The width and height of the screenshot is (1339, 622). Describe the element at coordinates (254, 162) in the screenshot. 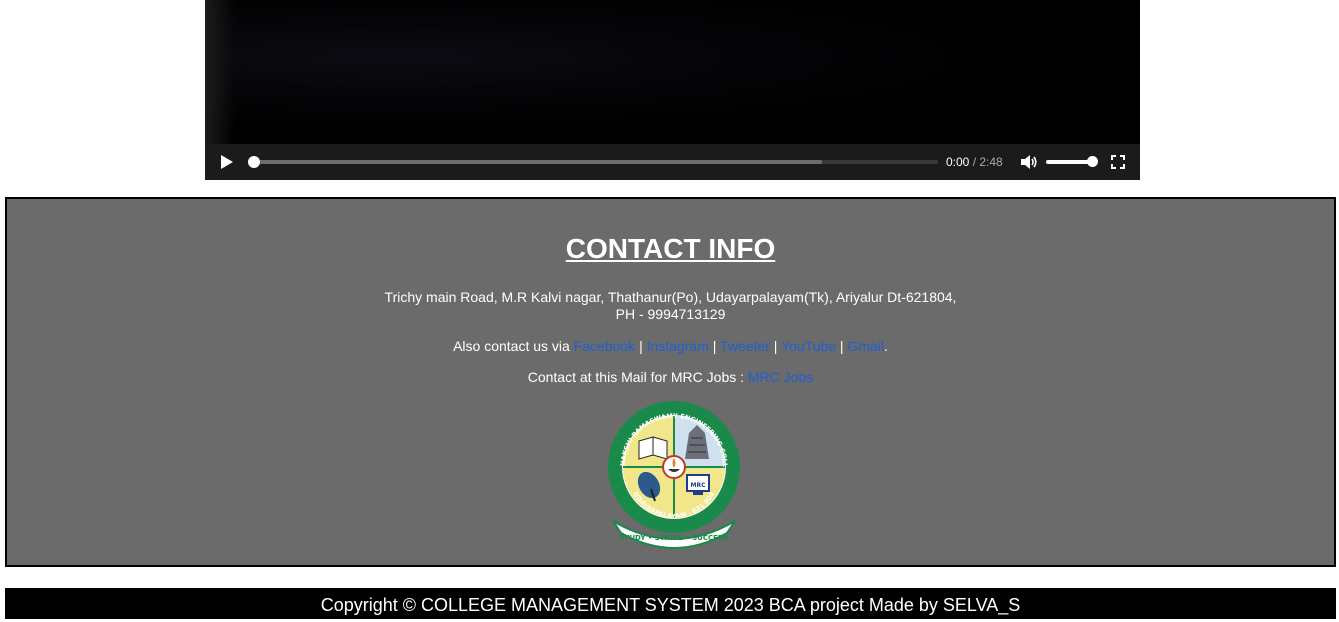

I see `seek-handle` at that location.